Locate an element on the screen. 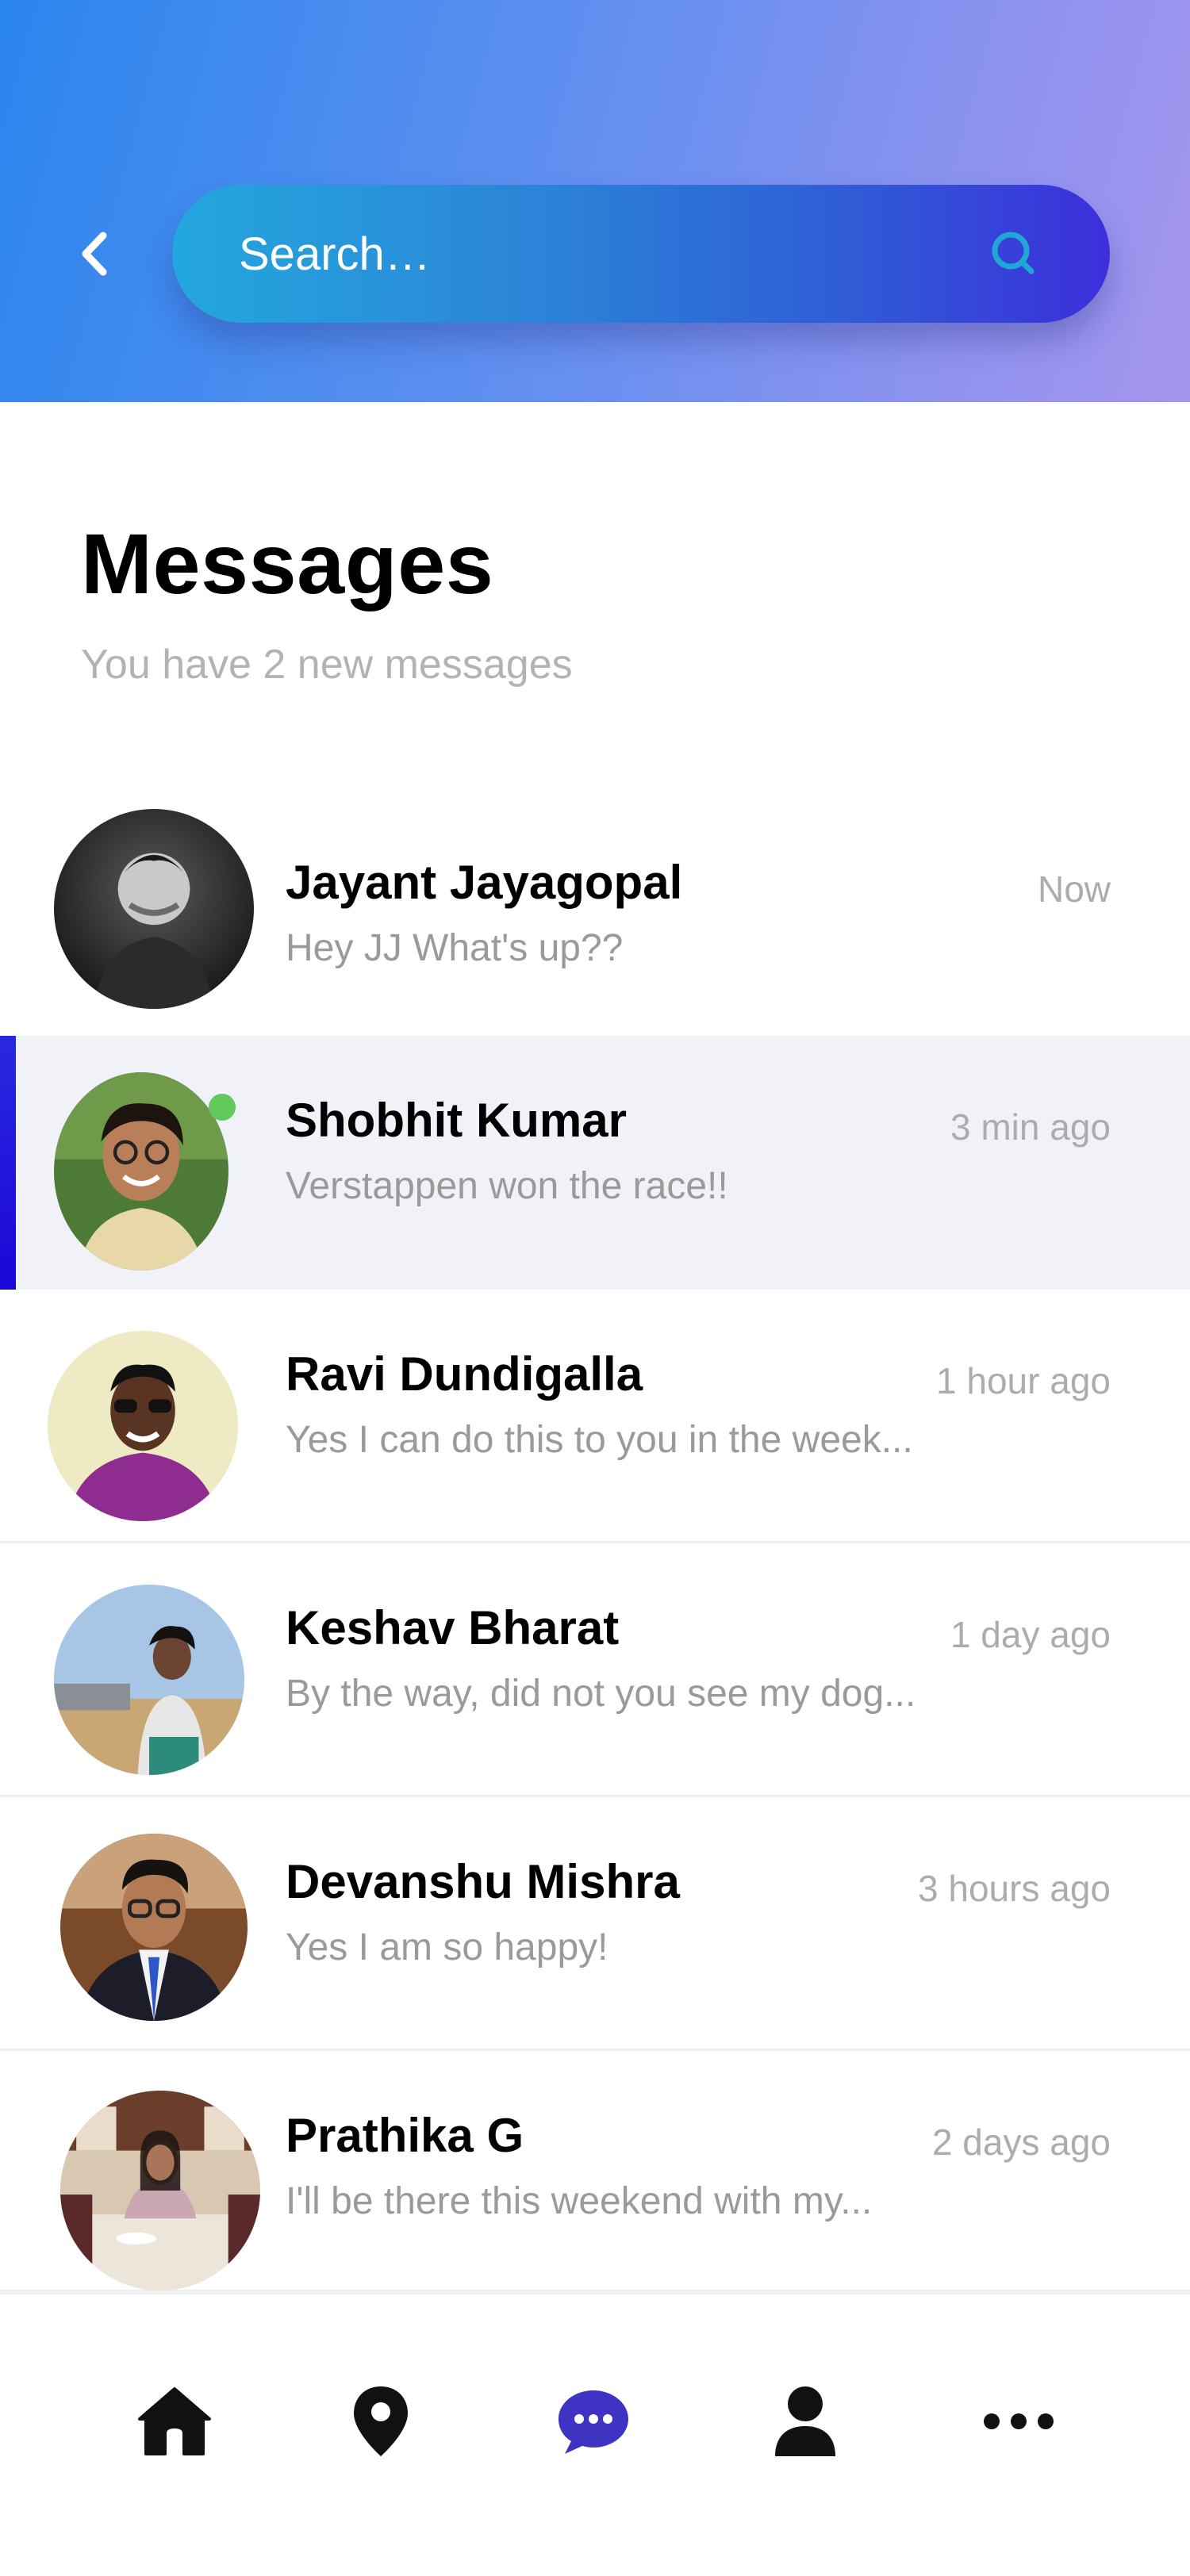  online-status-dot is located at coordinates (222, 1108).